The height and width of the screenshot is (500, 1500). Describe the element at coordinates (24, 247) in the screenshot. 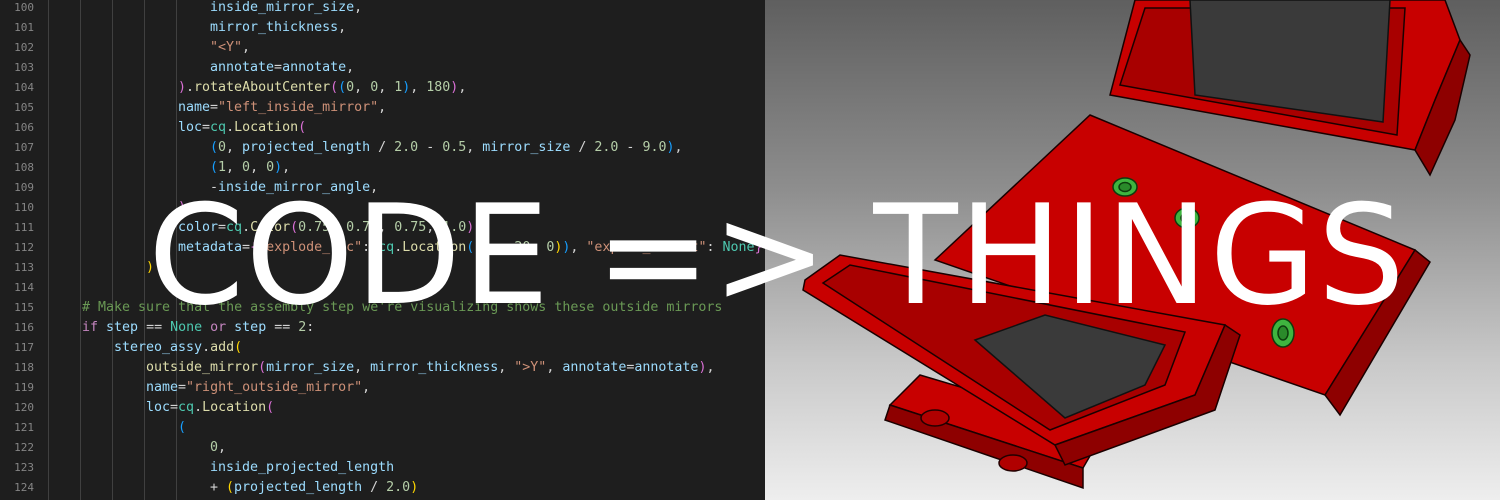

I see `line-number: 112` at that location.